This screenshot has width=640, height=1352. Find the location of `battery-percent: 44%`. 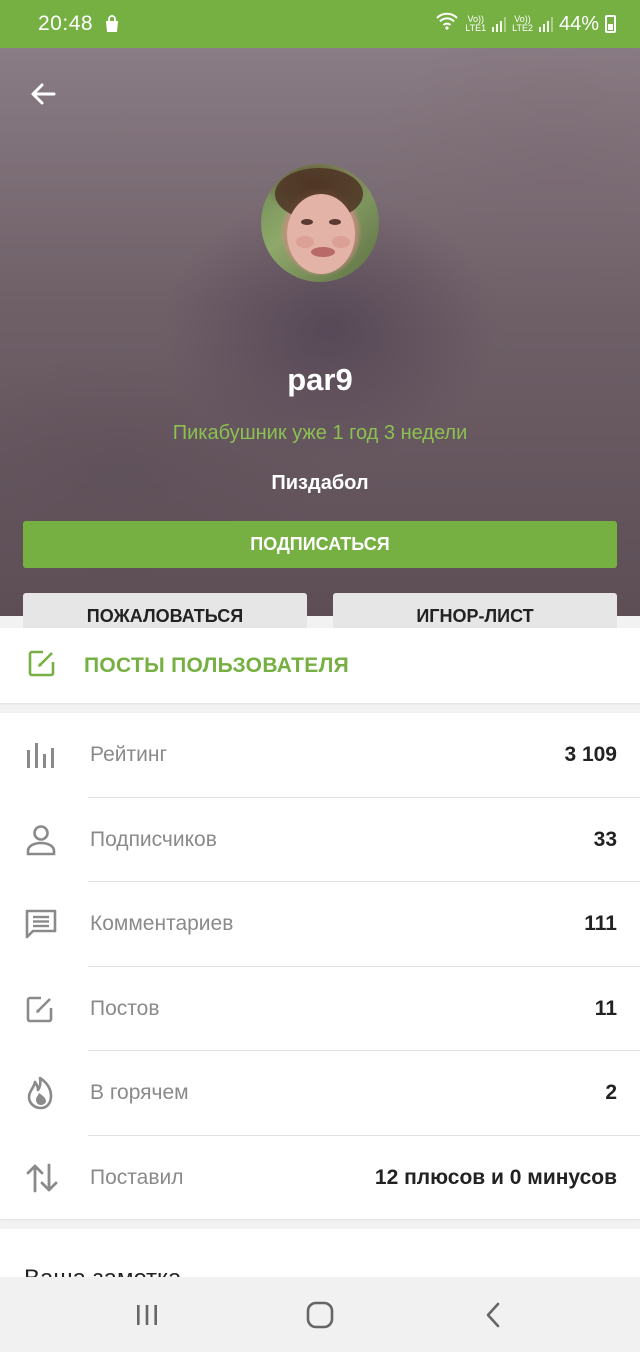

battery-percent: 44% is located at coordinates (578, 23).